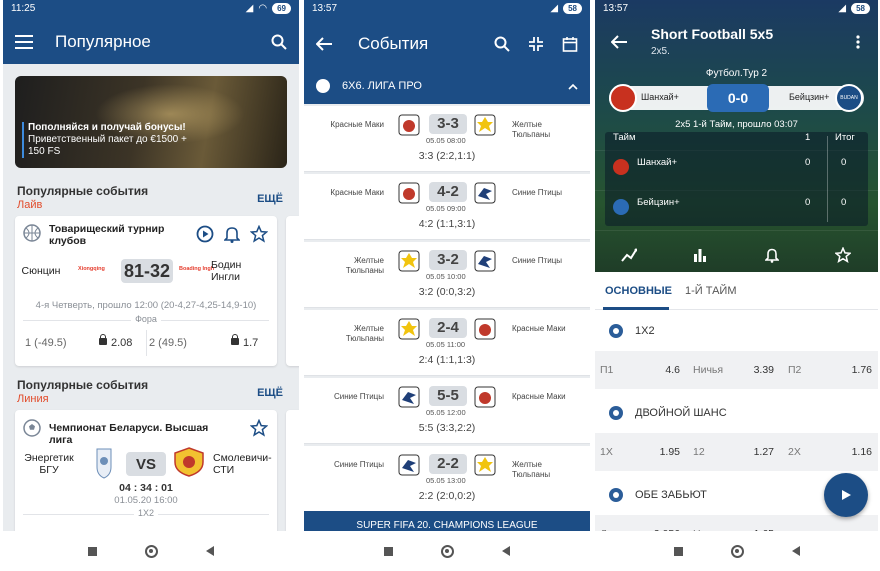 The width and height of the screenshot is (880, 571). What do you see at coordinates (660, 97) in the screenshot?
I see `team1-name: Шанхай+` at bounding box center [660, 97].